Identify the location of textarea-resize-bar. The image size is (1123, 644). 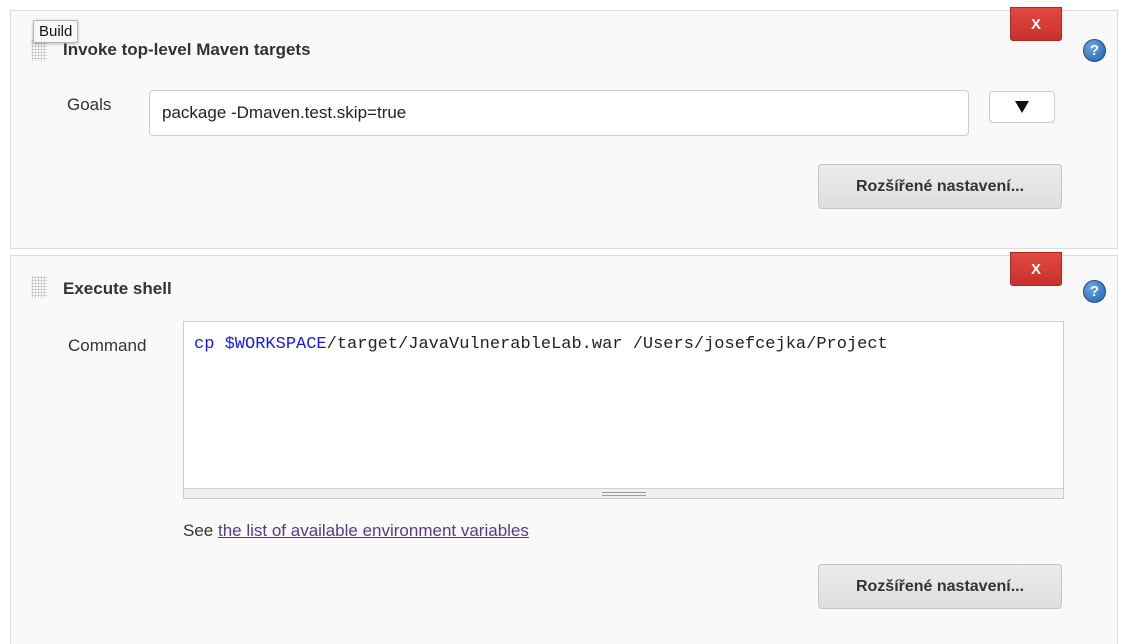
(623, 493).